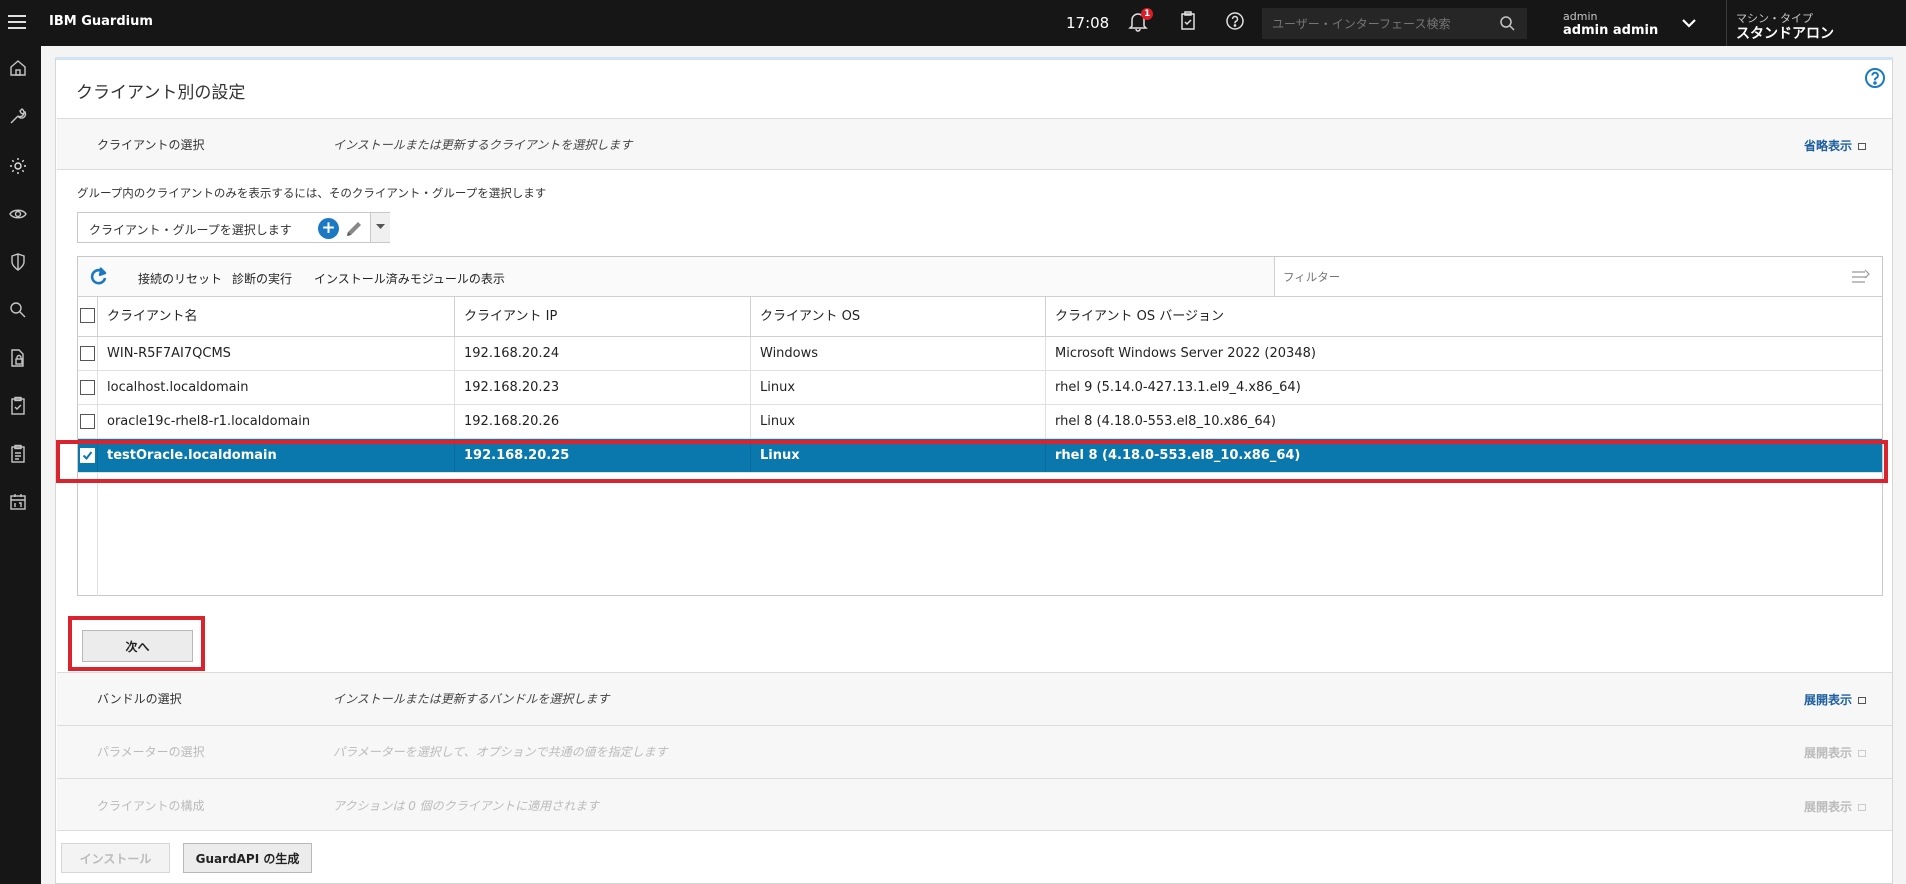 The image size is (1906, 884). I want to click on section-select-client-toggle: 省略表示, so click(1835, 145).